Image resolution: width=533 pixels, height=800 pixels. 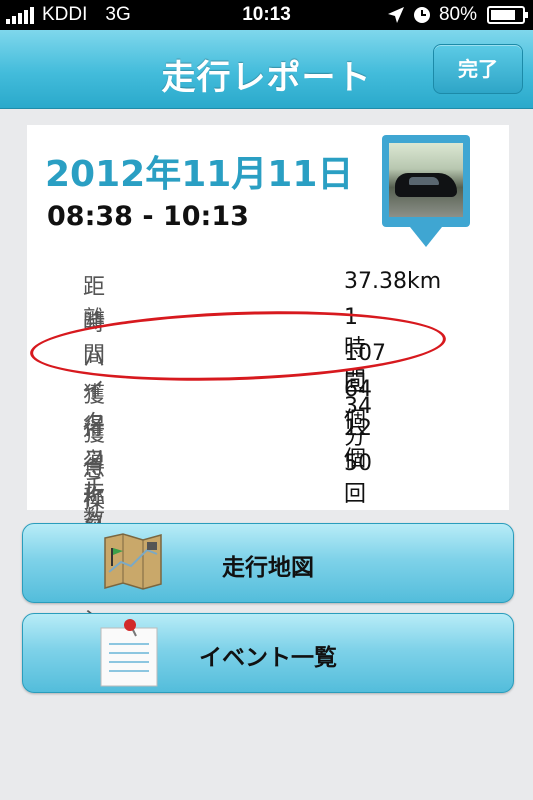 What do you see at coordinates (148, 216) in the screenshot?
I see `report-time-range: 08:38 - 10:13` at bounding box center [148, 216].